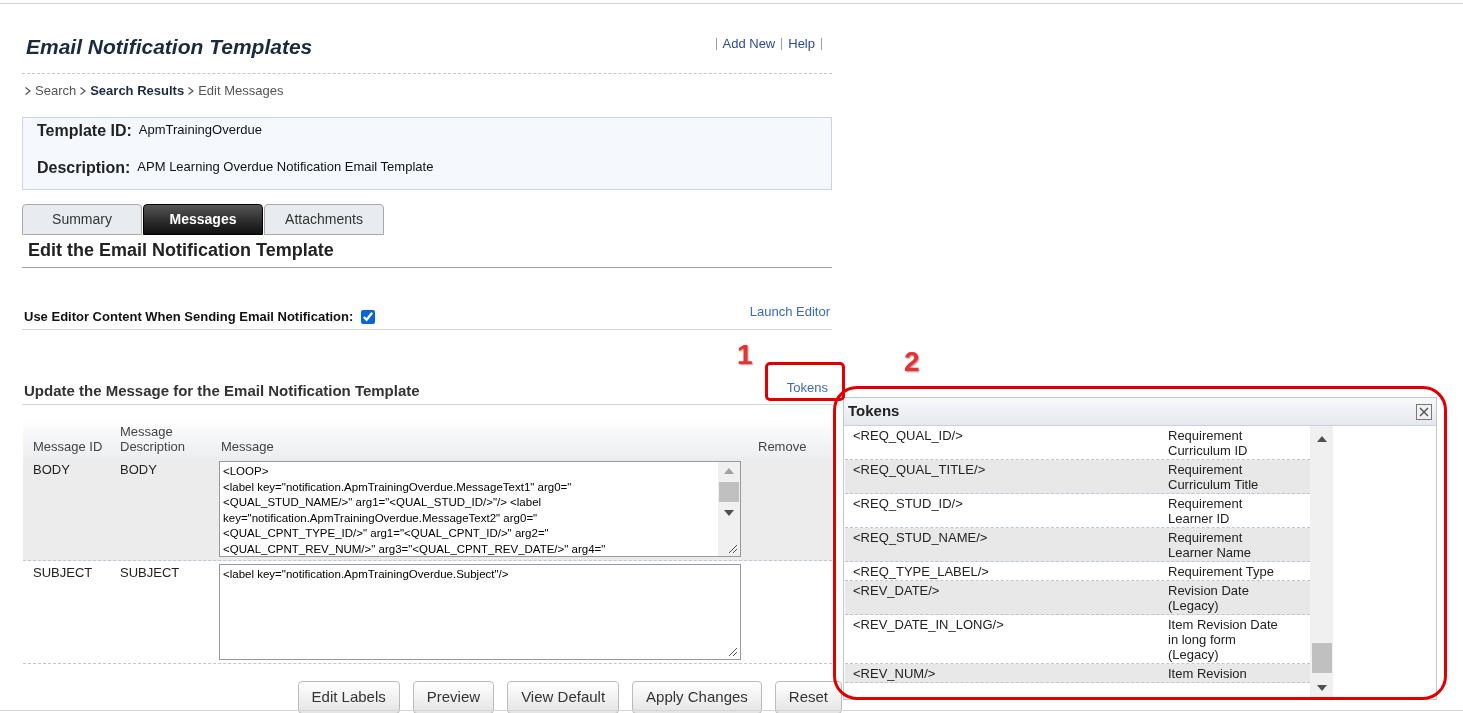  What do you see at coordinates (68, 446) in the screenshot?
I see `column-header: Message ID` at bounding box center [68, 446].